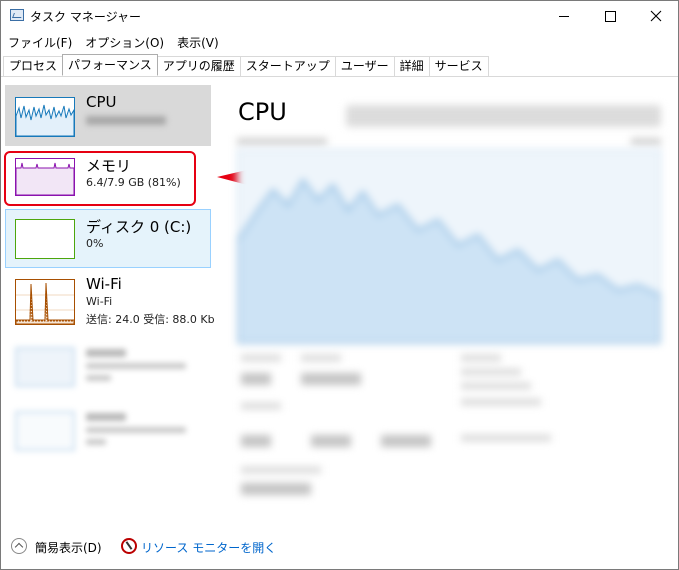 The image size is (679, 570). What do you see at coordinates (45, 117) in the screenshot?
I see `cpu-thumbnail-graph` at bounding box center [45, 117].